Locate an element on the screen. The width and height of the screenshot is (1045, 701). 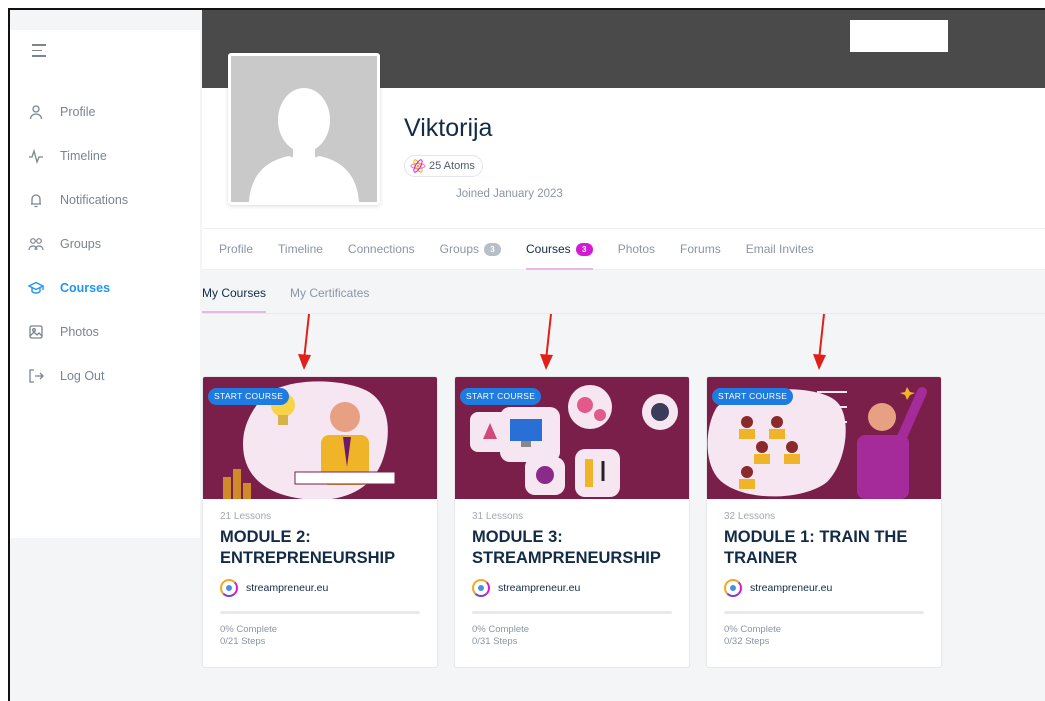
sidebar-item-label: Courses is located at coordinates (85, 288).